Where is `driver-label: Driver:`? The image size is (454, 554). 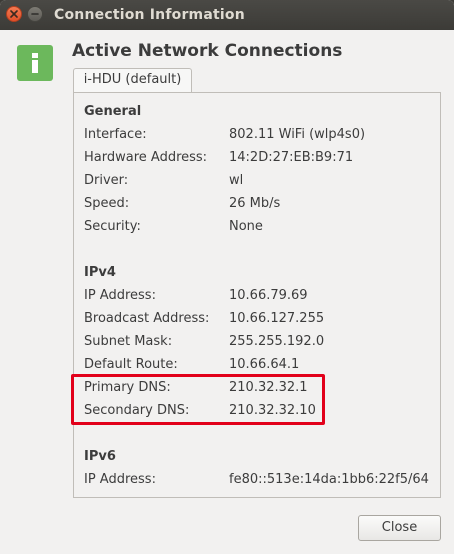
driver-label: Driver: is located at coordinates (106, 180).